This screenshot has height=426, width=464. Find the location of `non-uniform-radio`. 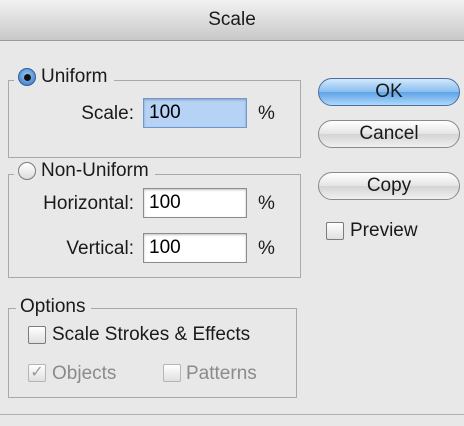

non-uniform-radio is located at coordinates (27, 171).